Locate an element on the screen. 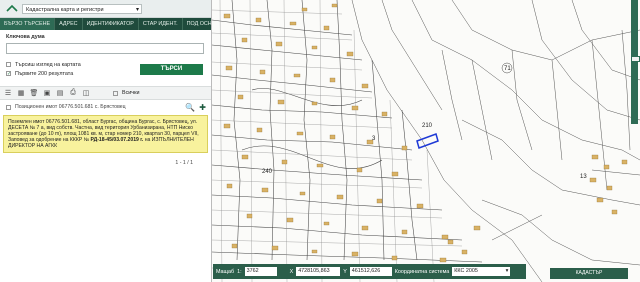 The width and height of the screenshot is (640, 282). result-order: РД-18-45/03.07.2019 г. is located at coordinates (117, 140).